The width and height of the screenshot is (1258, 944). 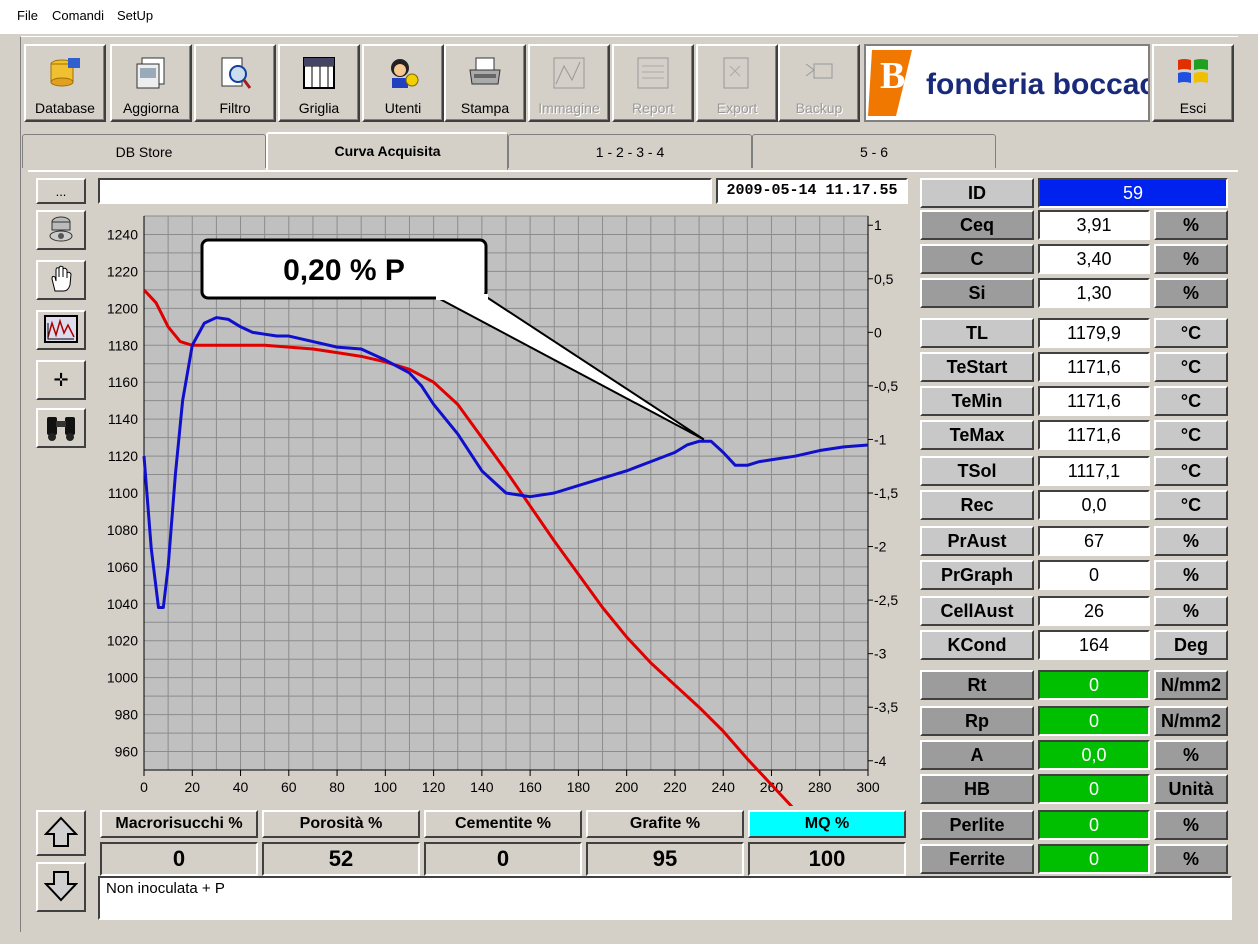 I want to click on param-value-ferrite: 0, so click(x=1094, y=859).